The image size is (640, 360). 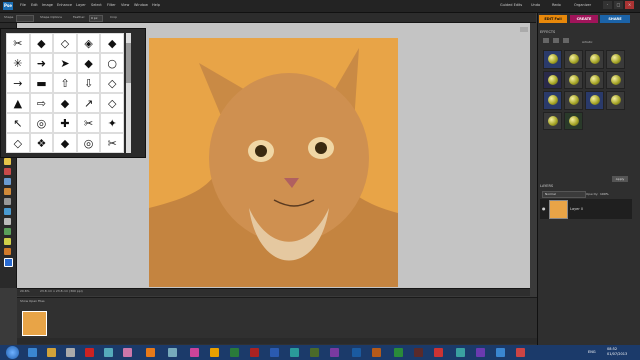 What do you see at coordinates (7, 161) in the screenshot?
I see `pencil-tool-icon` at bounding box center [7, 161].